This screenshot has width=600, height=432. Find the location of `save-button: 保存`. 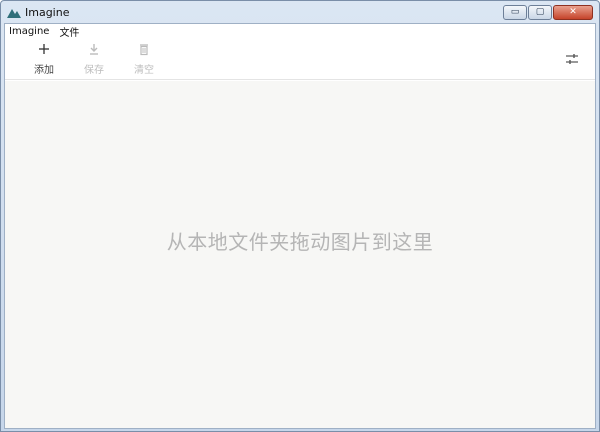

save-button: 保存 is located at coordinates (94, 57).